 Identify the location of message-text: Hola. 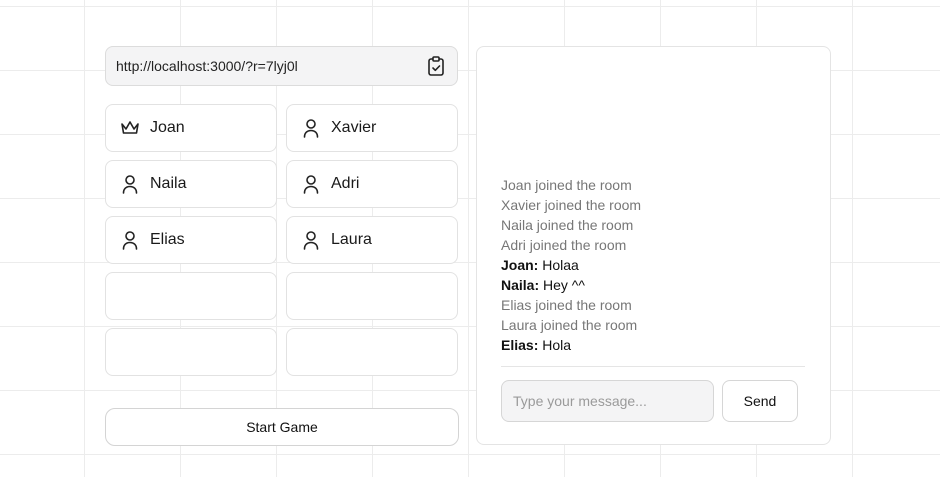
(557, 345).